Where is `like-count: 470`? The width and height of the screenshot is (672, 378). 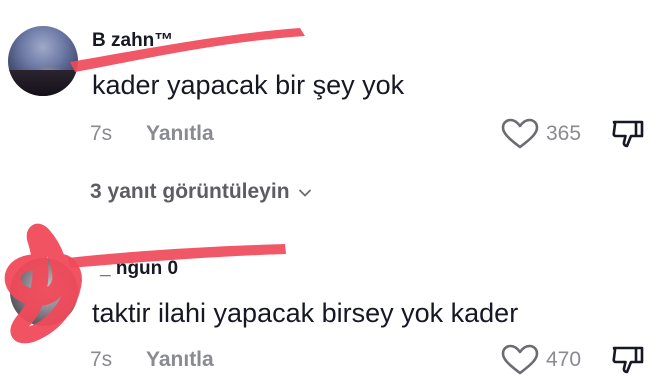
like-count: 470 is located at coordinates (564, 359).